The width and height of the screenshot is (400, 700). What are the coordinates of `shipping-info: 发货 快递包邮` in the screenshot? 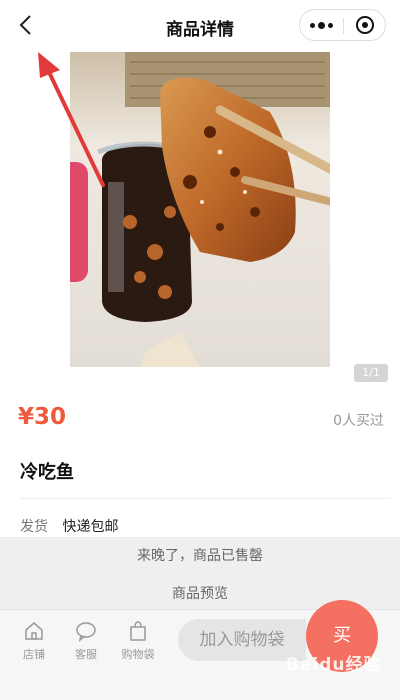 It's located at (69, 526).